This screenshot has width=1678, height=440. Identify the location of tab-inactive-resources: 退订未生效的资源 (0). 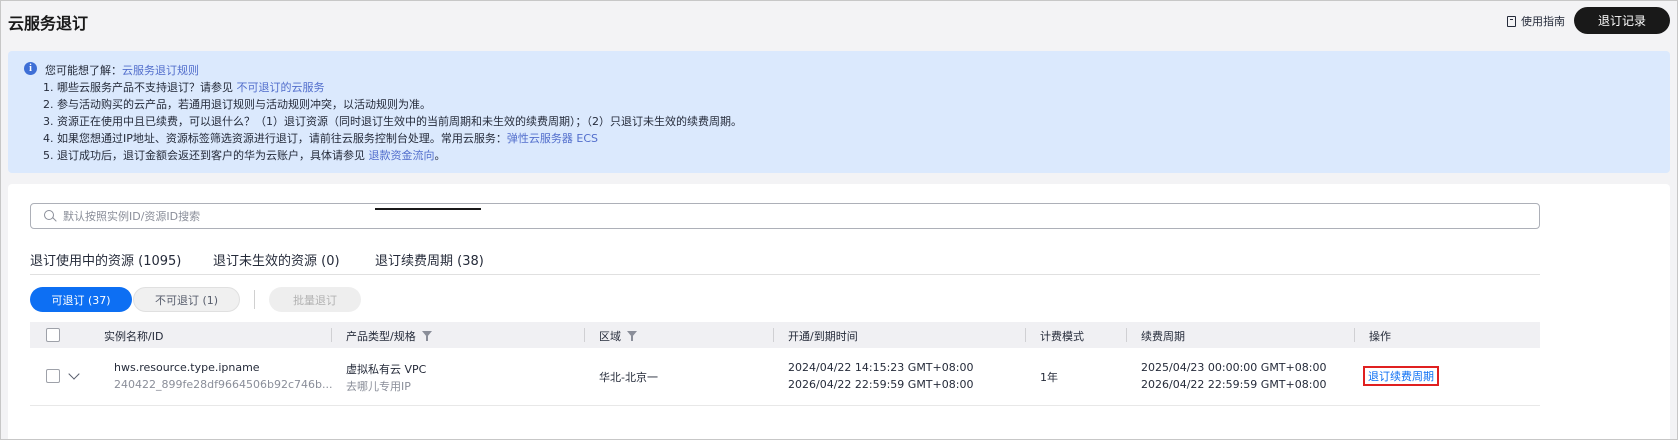
(276, 259).